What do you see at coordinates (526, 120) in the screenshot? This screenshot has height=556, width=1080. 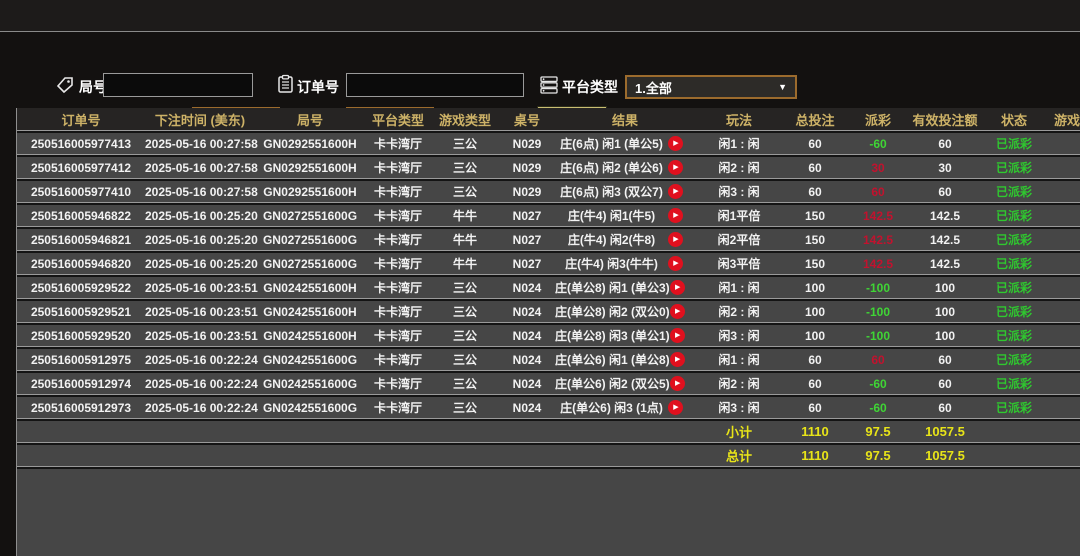 I see `column-header: 桌号` at bounding box center [526, 120].